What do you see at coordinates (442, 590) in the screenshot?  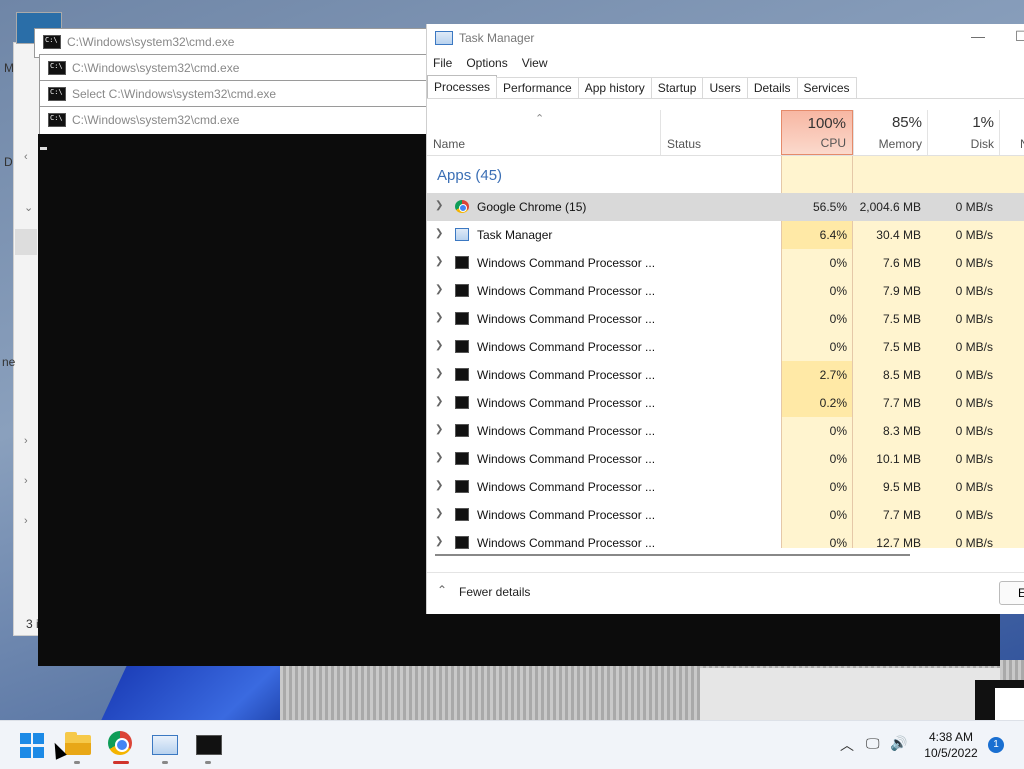 I see `chevron-up-icon: ⌃` at bounding box center [442, 590].